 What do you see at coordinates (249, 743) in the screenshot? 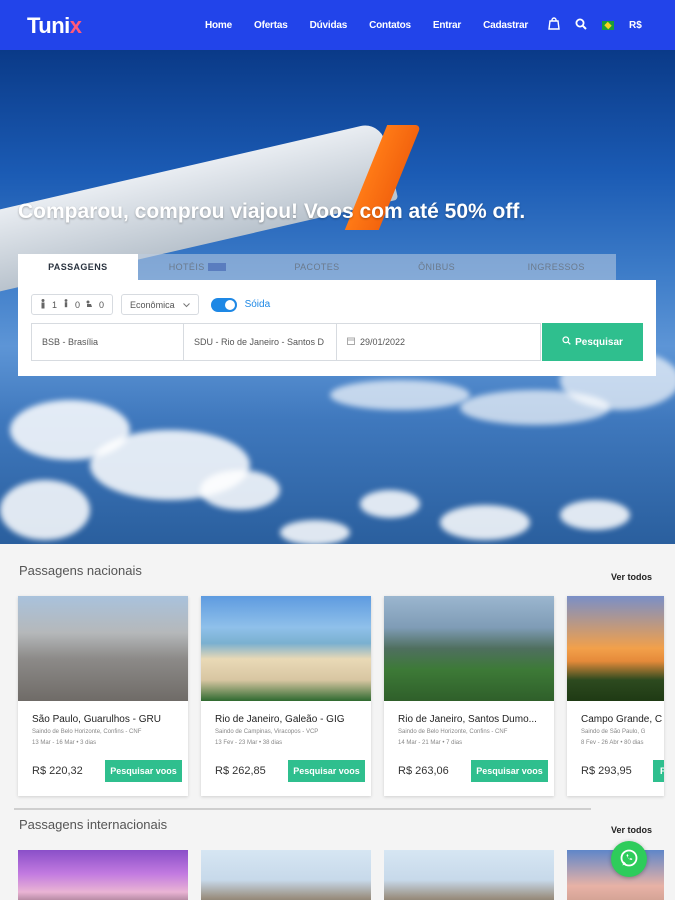
I see `card-dates: 13 Fev - 23 Mar • 38 dias` at bounding box center [249, 743].